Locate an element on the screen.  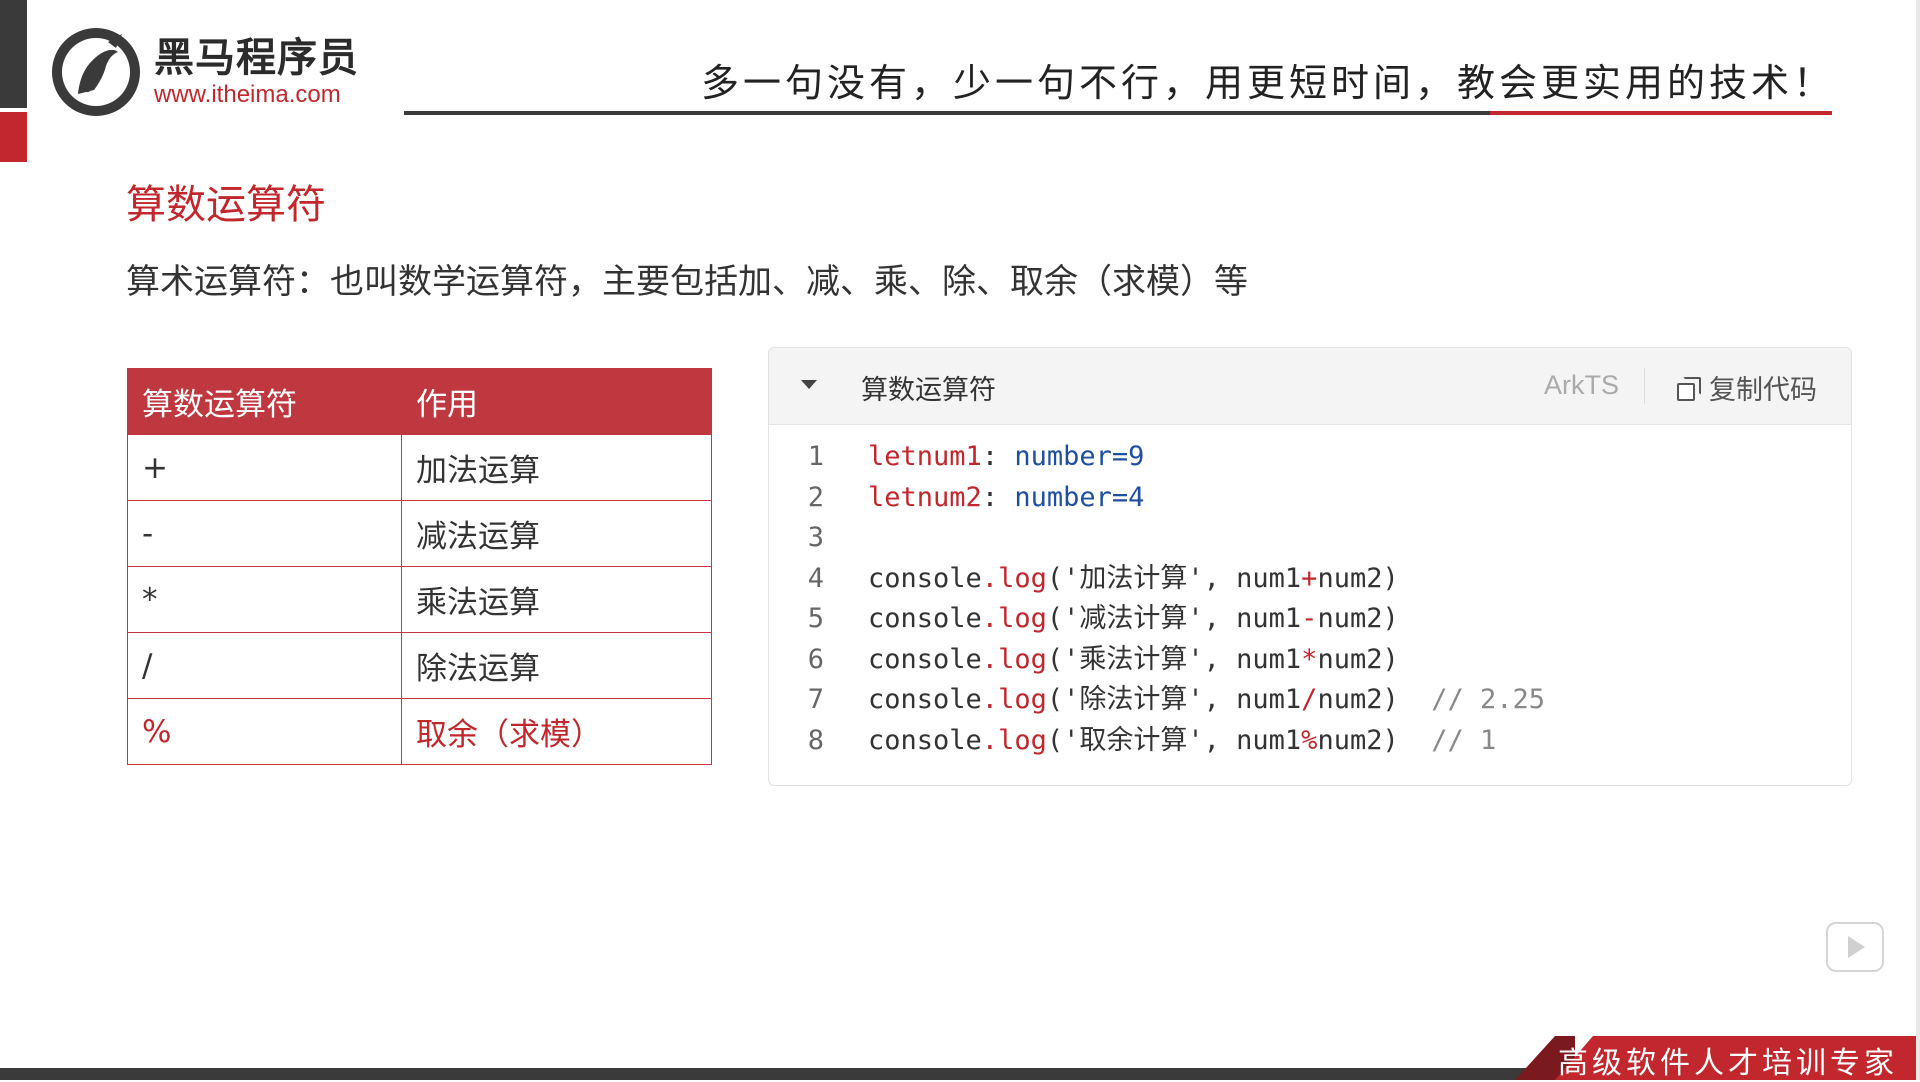
operator-cell: * is located at coordinates (264, 599).